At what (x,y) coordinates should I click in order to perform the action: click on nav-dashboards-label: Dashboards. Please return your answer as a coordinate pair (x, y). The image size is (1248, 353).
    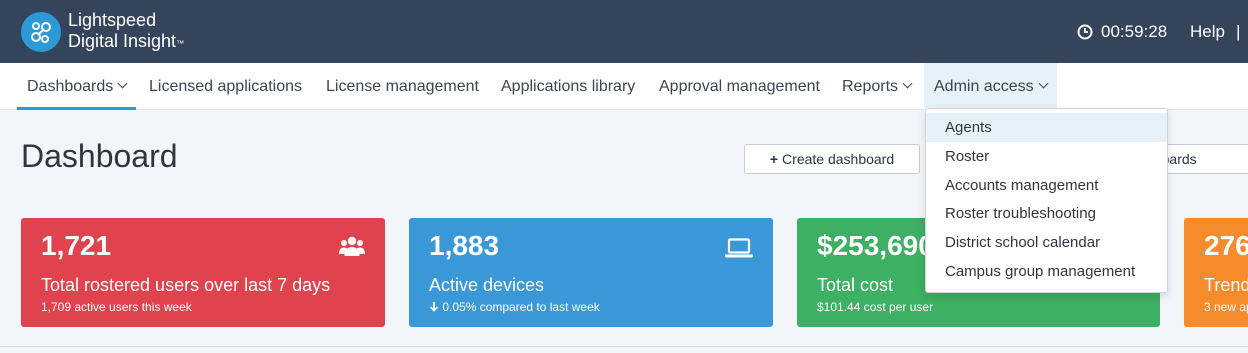
    Looking at the image, I should click on (70, 86).